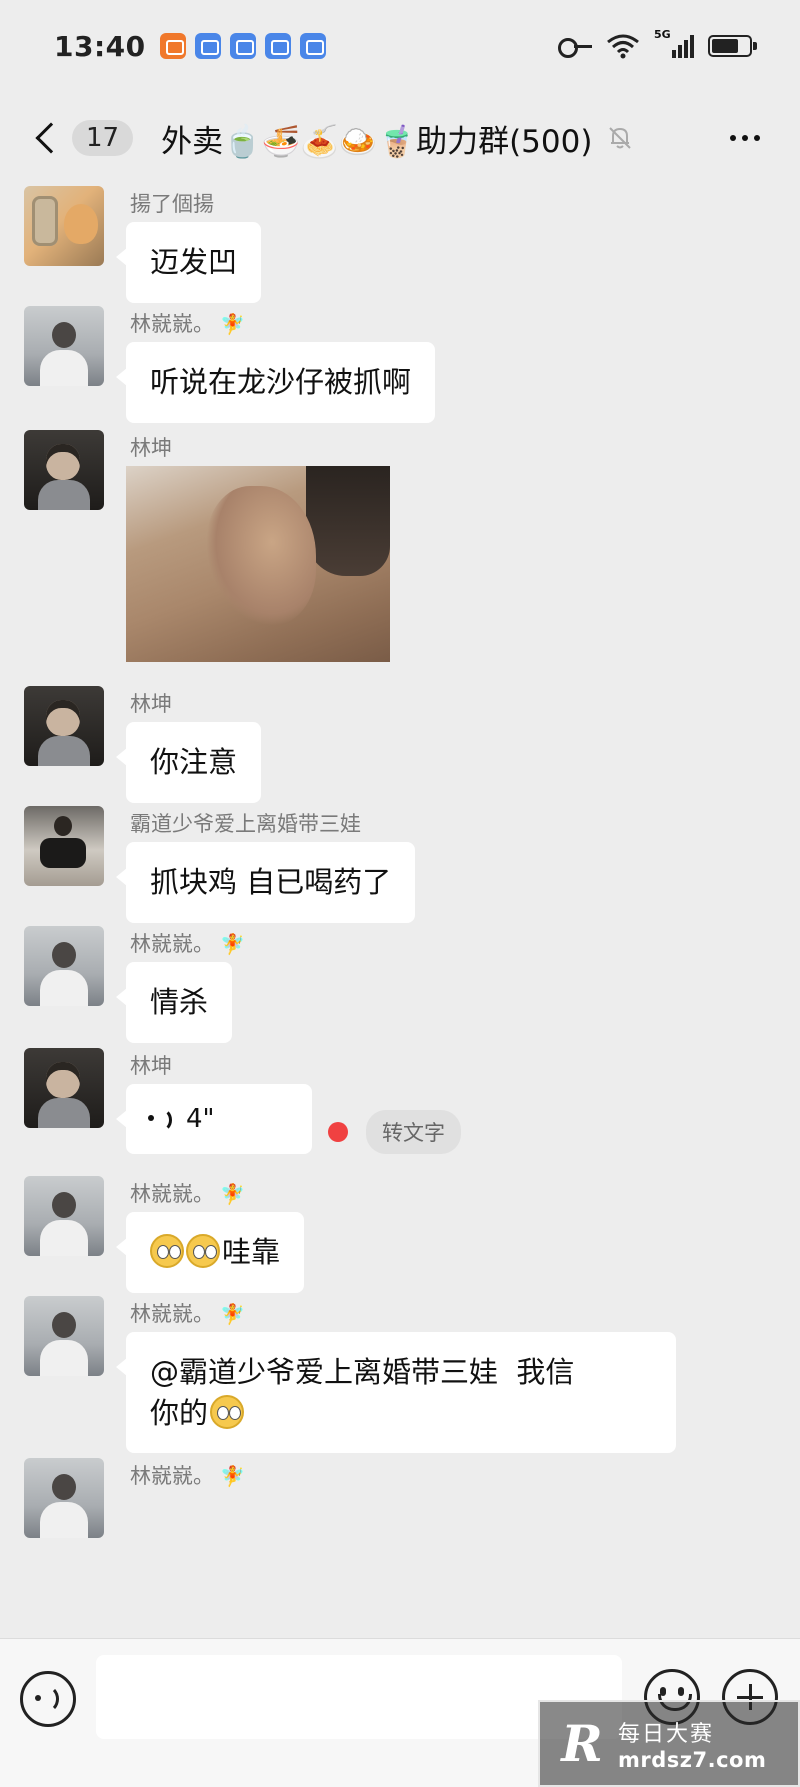 The width and height of the screenshot is (800, 1787). Describe the element at coordinates (188, 762) in the screenshot. I see `message-bubble: 你注意` at that location.